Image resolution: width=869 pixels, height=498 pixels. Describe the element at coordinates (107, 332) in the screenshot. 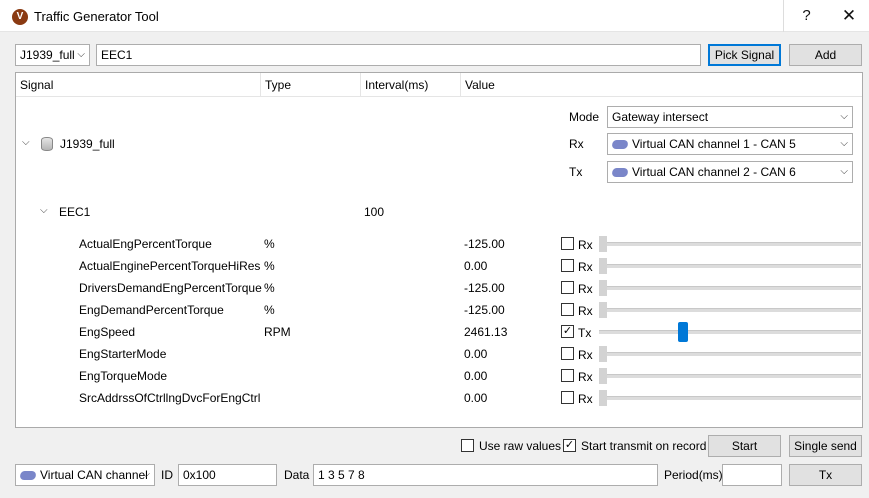

I see `signal-name: EngSpeed` at that location.